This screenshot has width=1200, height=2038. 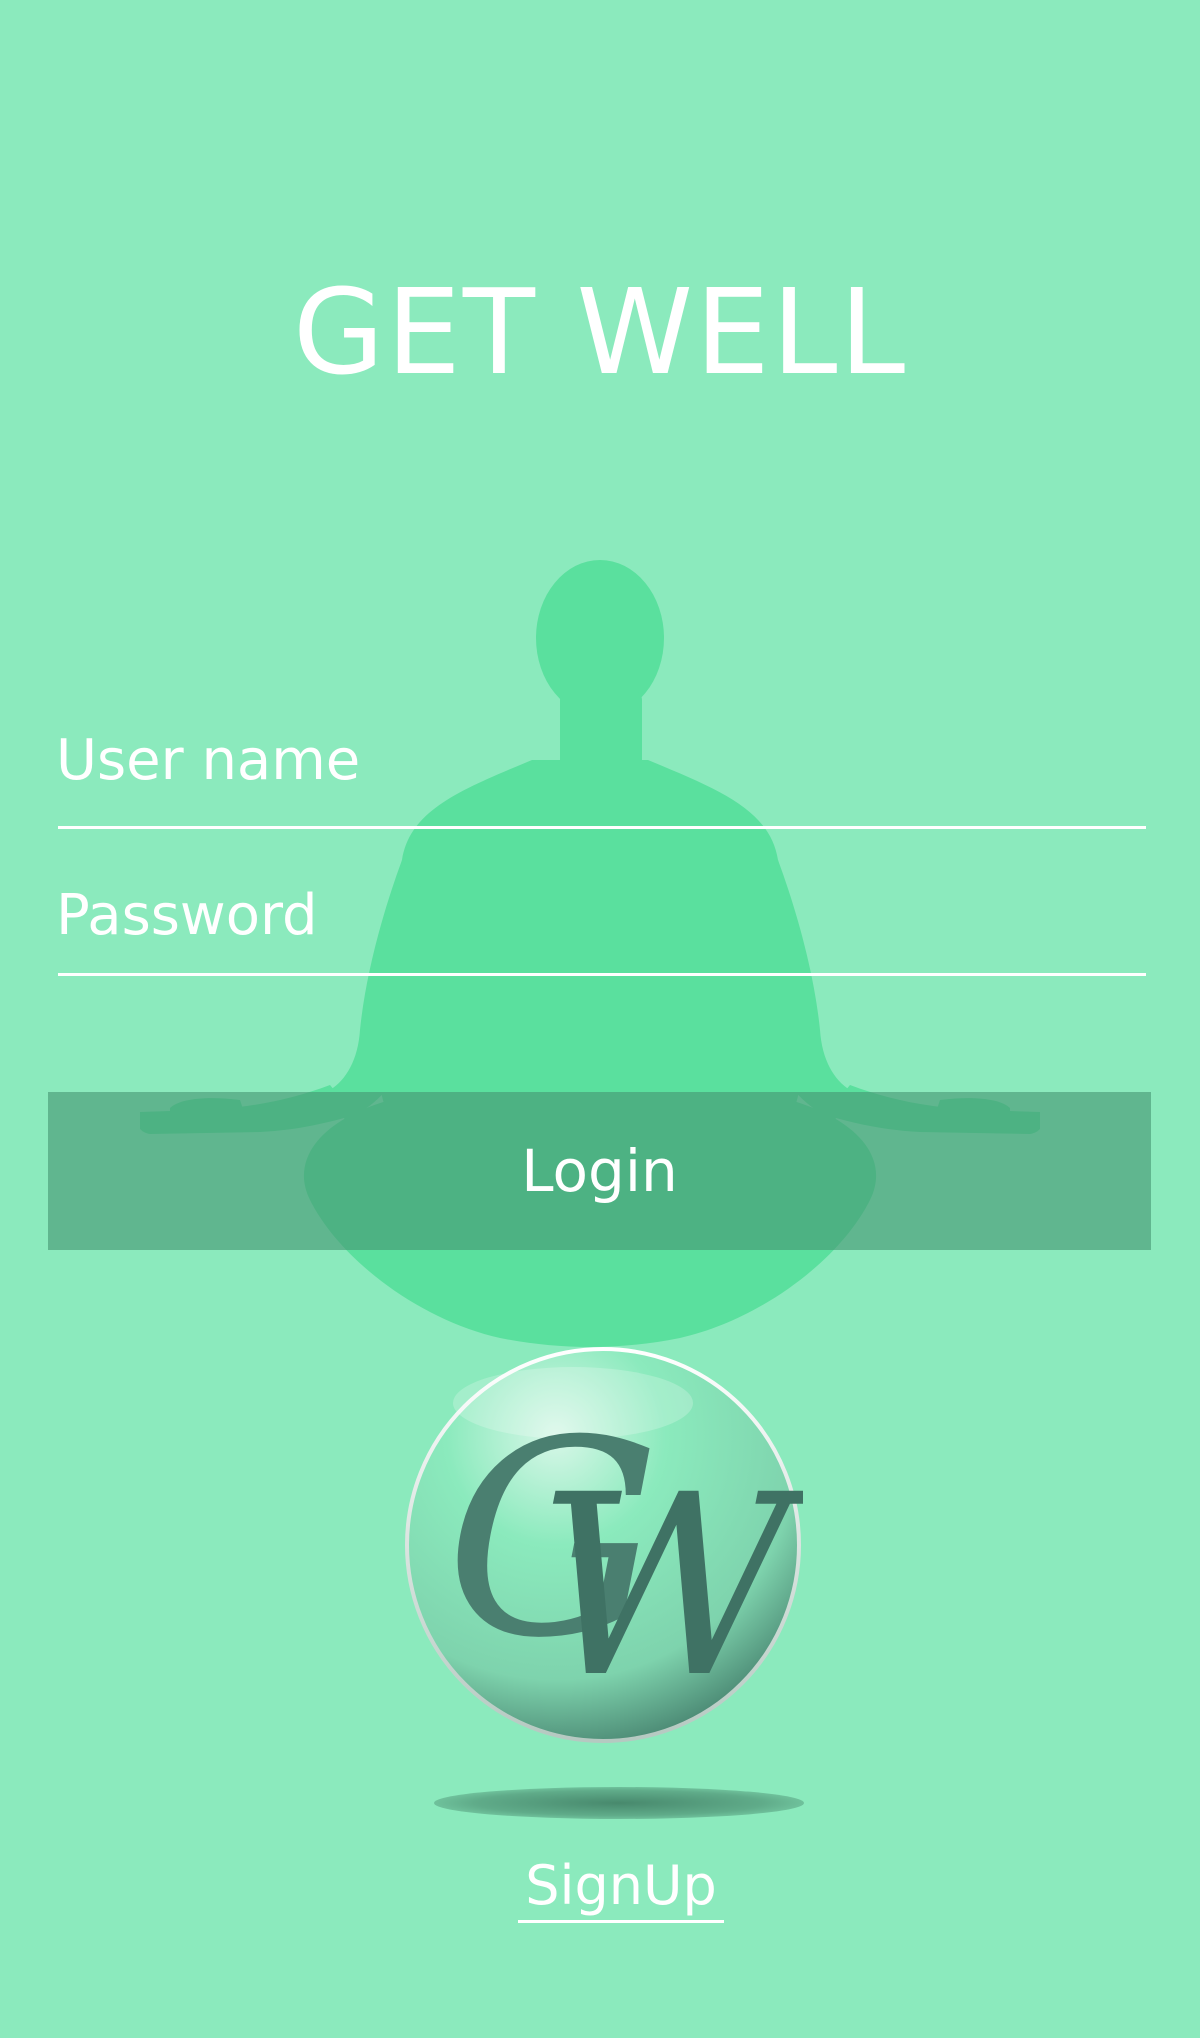 What do you see at coordinates (601, 915) in the screenshot?
I see `password-input` at bounding box center [601, 915].